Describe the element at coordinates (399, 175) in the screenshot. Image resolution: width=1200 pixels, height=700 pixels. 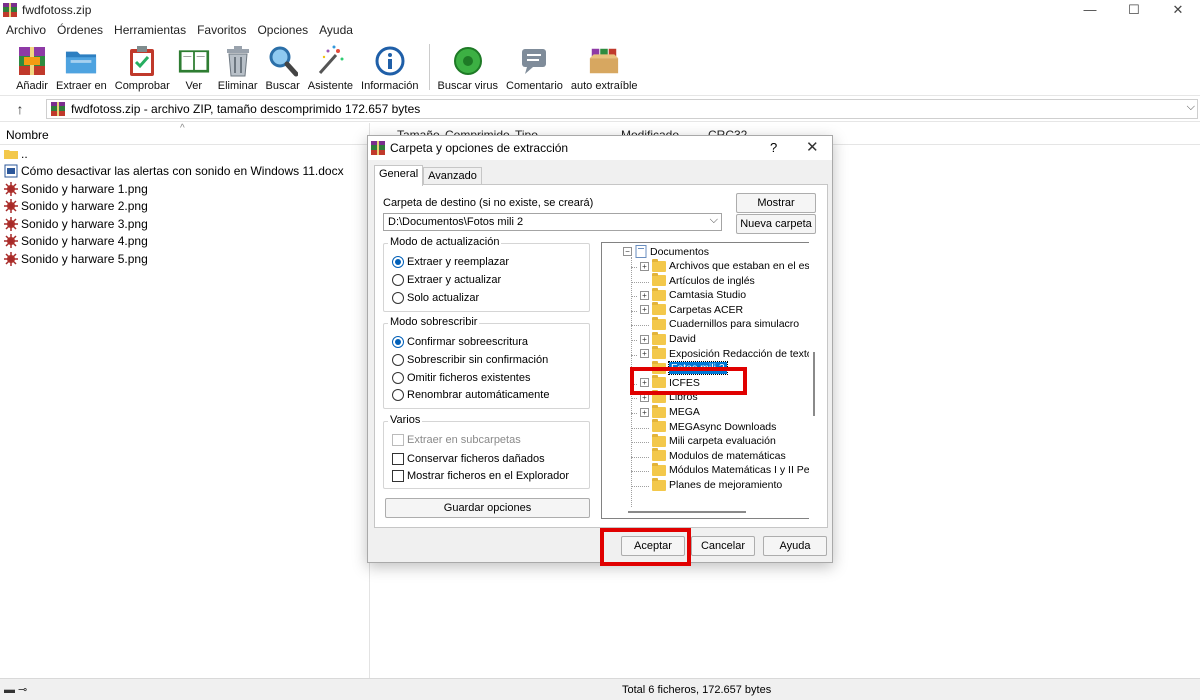
I see `tab-general: General` at that location.